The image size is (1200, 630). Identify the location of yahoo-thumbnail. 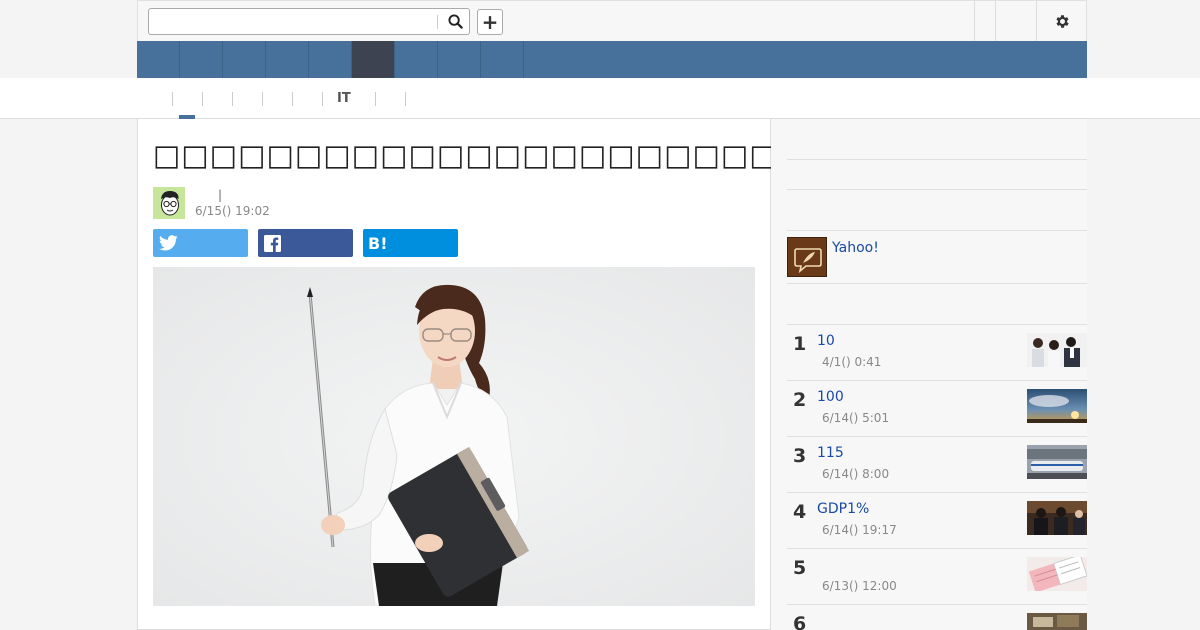
(807, 257).